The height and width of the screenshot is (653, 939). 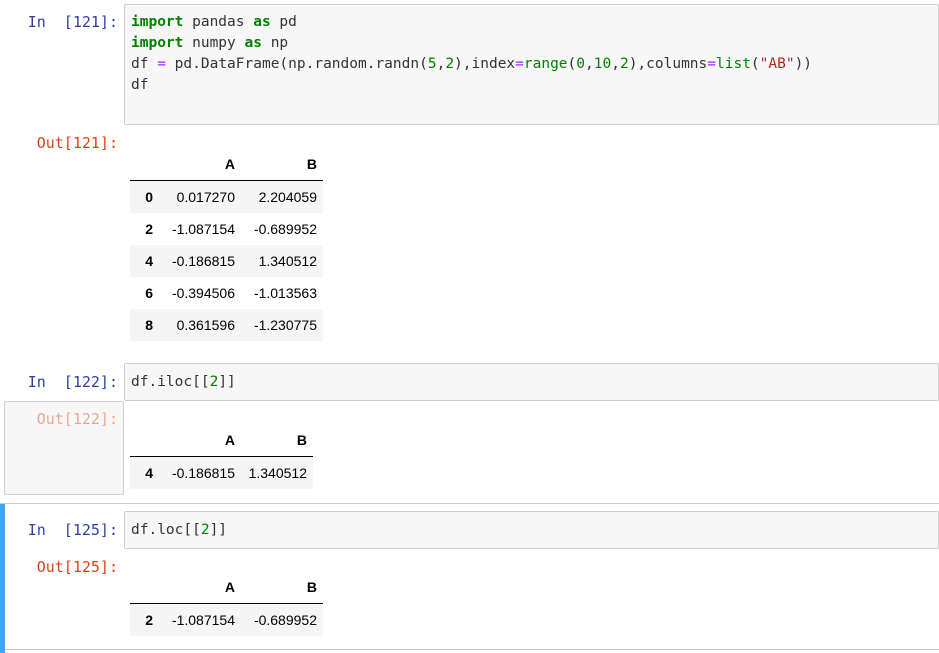 I want to click on table-cell: -1.013563, so click(x=285, y=293).